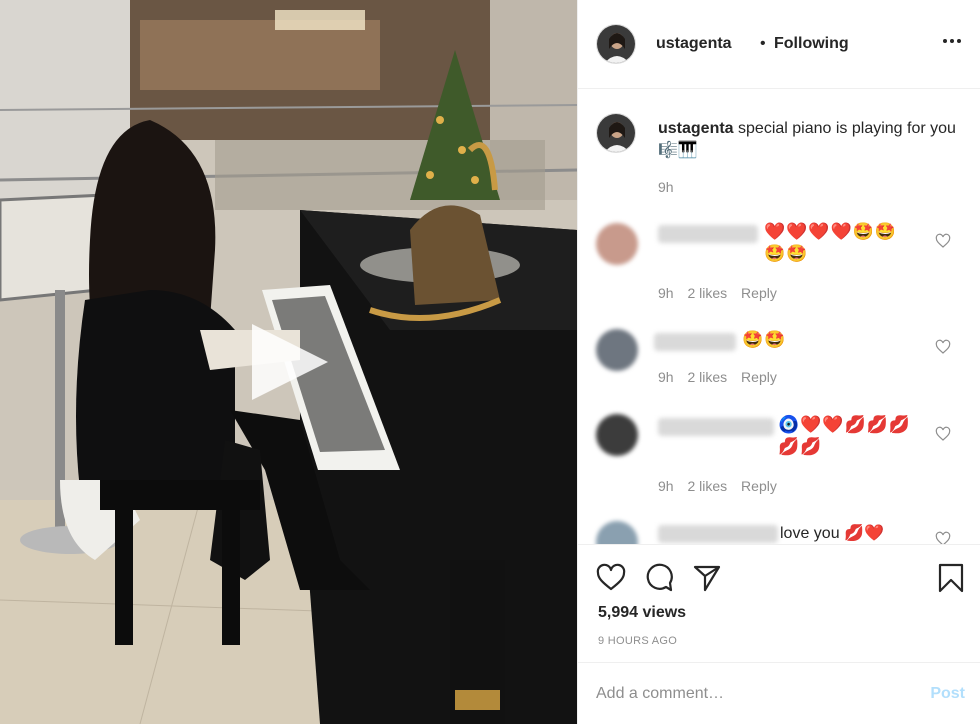 The width and height of the screenshot is (980, 724). Describe the element at coordinates (951, 578) in the screenshot. I see `bookmark-icon` at that location.